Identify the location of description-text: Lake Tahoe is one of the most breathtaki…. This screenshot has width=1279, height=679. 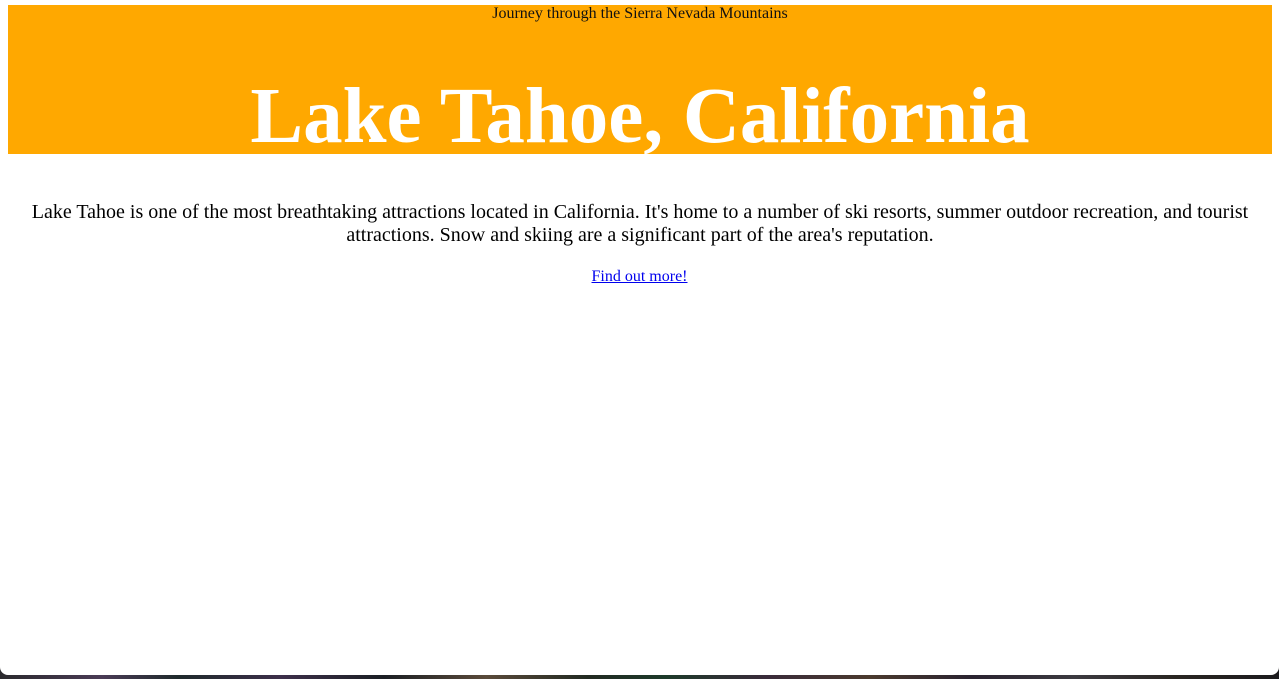
(640, 223).